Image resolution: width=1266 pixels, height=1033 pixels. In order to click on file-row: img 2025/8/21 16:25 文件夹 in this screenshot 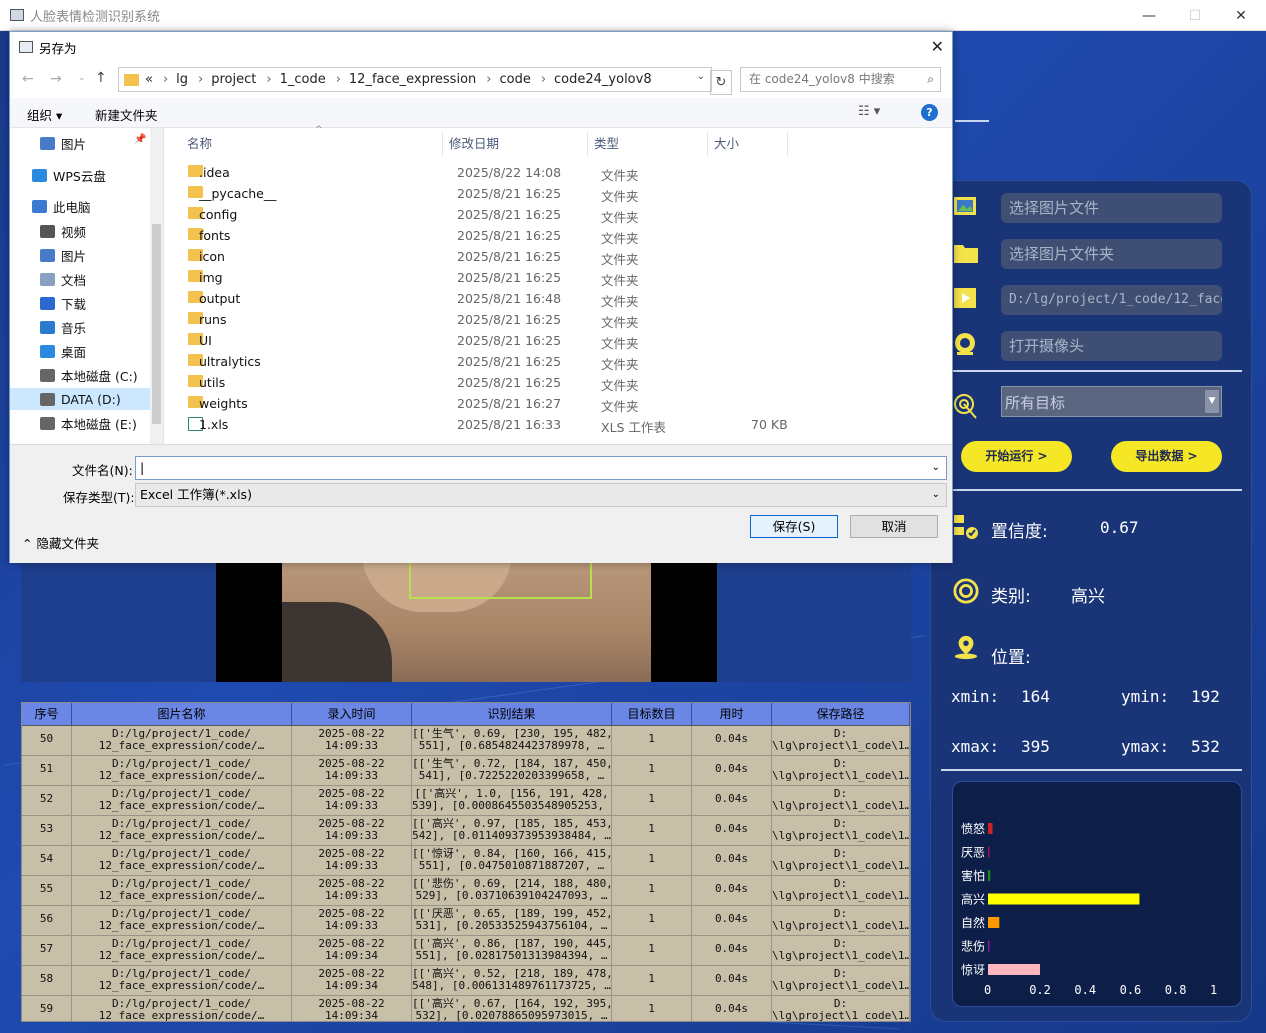, I will do `click(555, 277)`.